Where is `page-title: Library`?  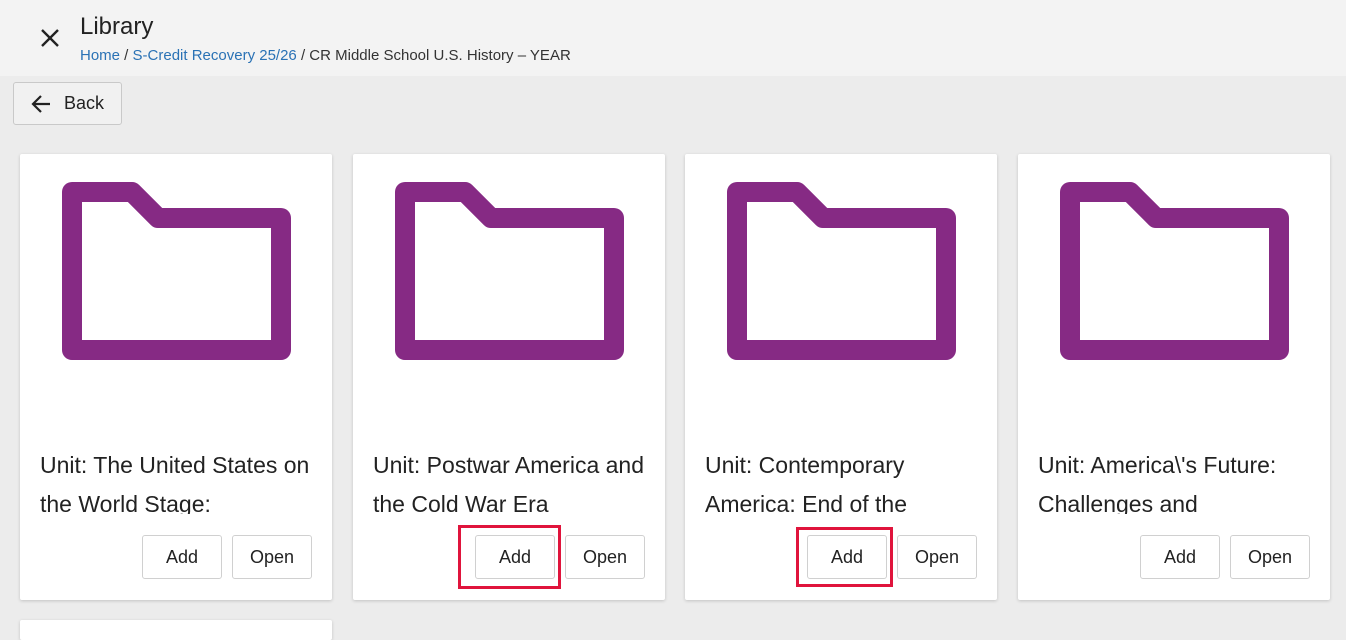 page-title: Library is located at coordinates (117, 26).